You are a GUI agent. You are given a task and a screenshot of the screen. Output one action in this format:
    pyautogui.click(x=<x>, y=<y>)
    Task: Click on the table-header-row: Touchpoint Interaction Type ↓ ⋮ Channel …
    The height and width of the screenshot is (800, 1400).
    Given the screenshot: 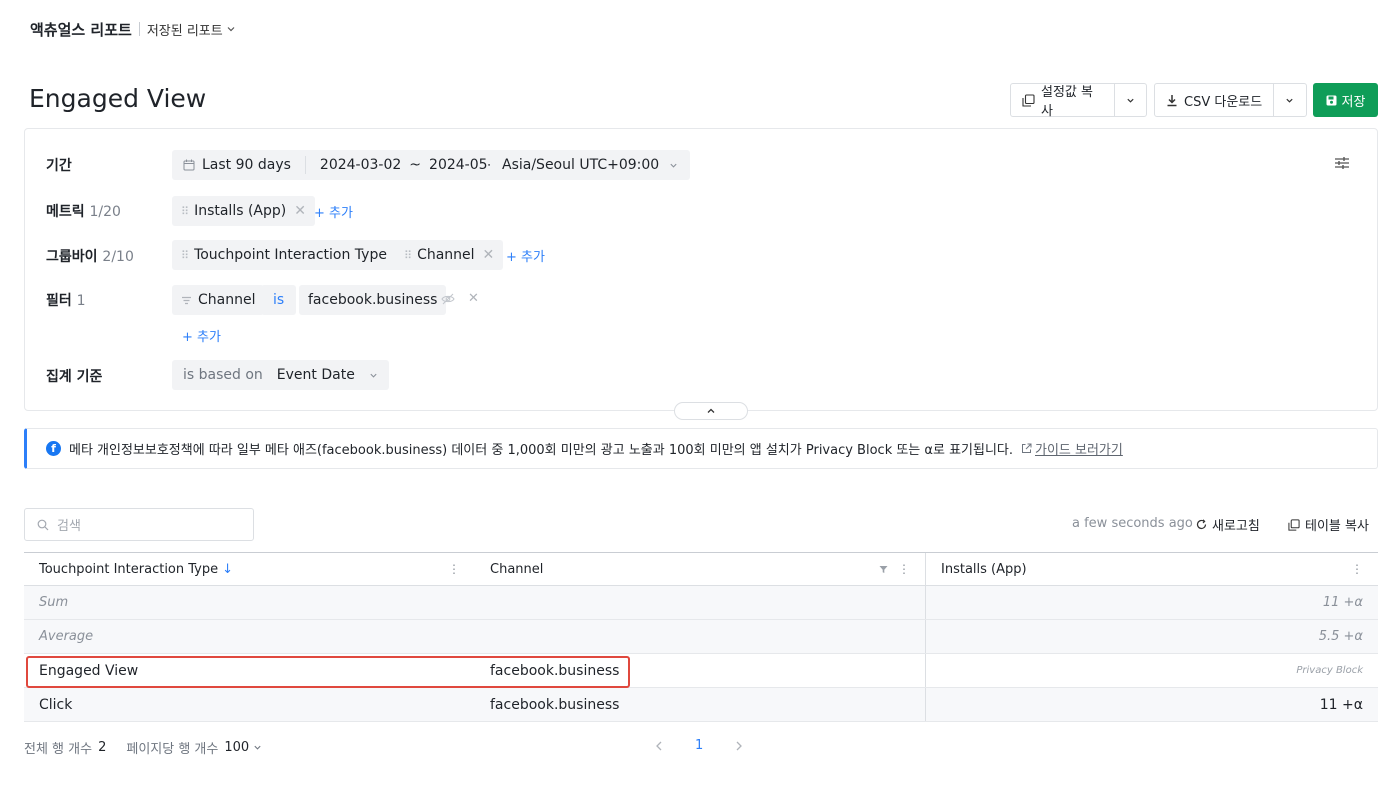 What is the action you would take?
    pyautogui.click(x=701, y=569)
    